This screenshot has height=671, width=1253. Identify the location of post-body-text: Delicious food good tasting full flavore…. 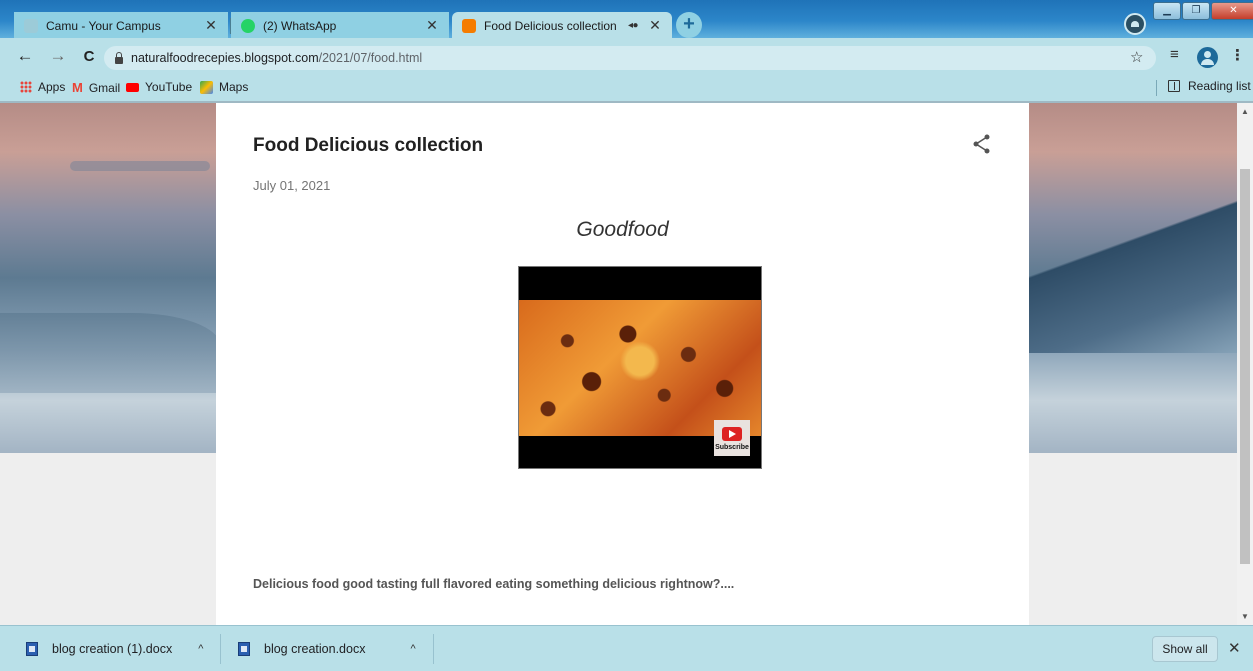
(494, 584).